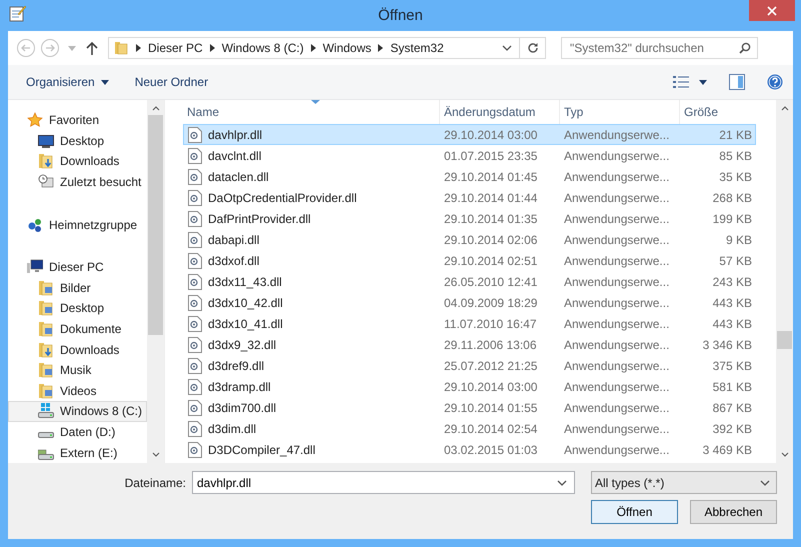  Describe the element at coordinates (732, 303) in the screenshot. I see `file-size: 443 KB` at that location.